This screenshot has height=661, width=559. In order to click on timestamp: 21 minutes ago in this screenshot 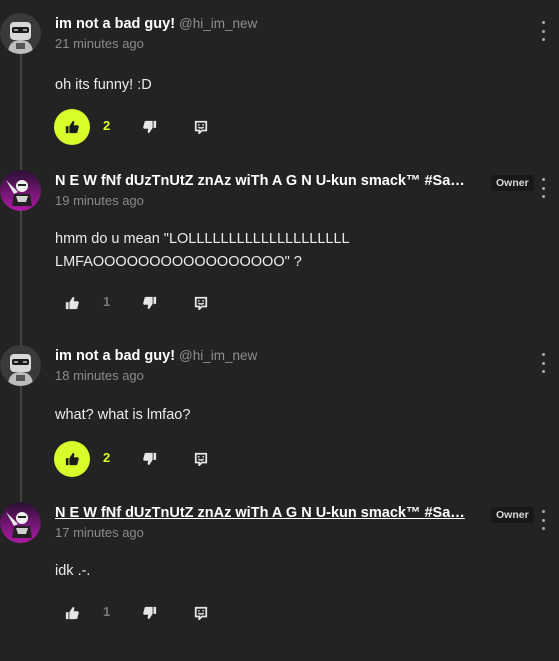, I will do `click(99, 43)`.